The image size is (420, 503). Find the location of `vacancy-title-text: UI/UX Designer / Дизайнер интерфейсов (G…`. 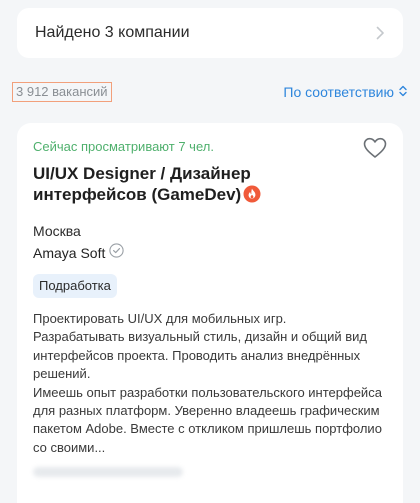

vacancy-title-text: UI/UX Designer / Дизайнер интерфейсов (G… is located at coordinates (142, 184).